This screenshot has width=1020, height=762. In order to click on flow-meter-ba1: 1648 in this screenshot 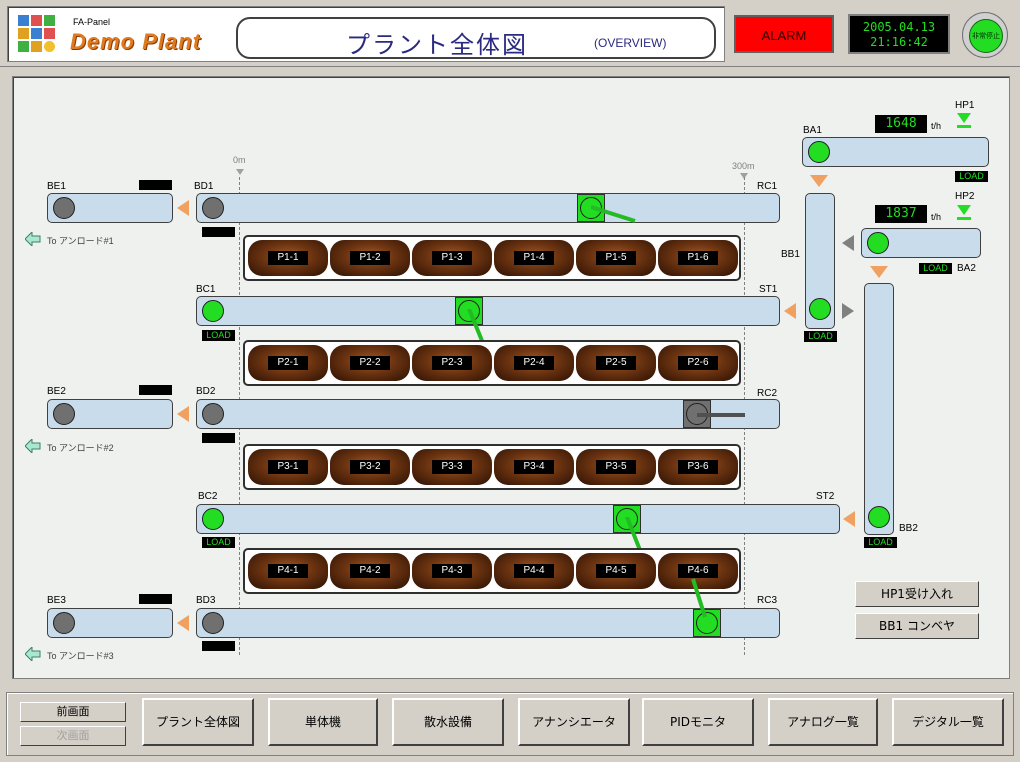, I will do `click(901, 124)`.